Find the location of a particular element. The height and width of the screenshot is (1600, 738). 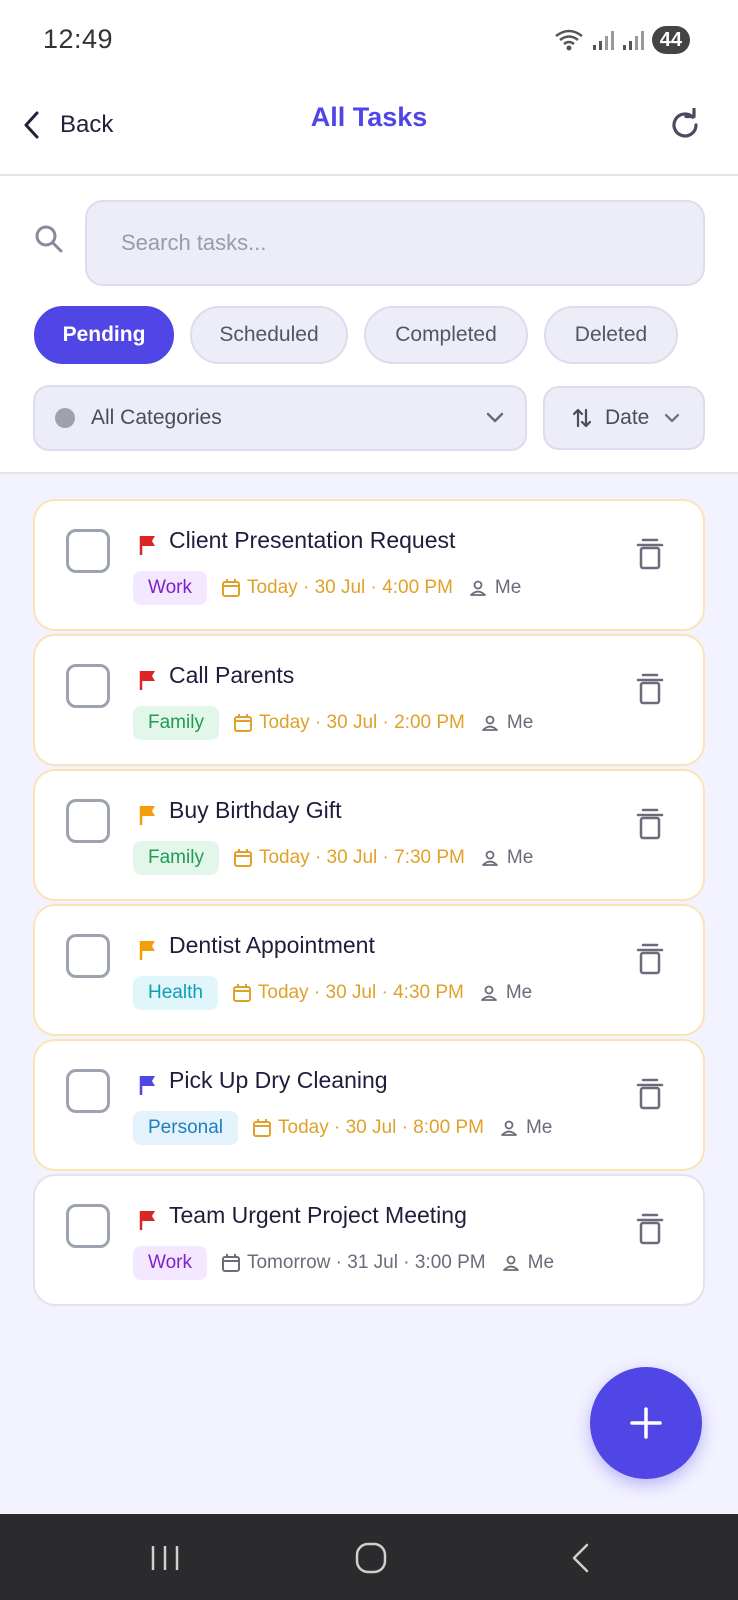

category-dropdown: All Categories is located at coordinates (280, 418).